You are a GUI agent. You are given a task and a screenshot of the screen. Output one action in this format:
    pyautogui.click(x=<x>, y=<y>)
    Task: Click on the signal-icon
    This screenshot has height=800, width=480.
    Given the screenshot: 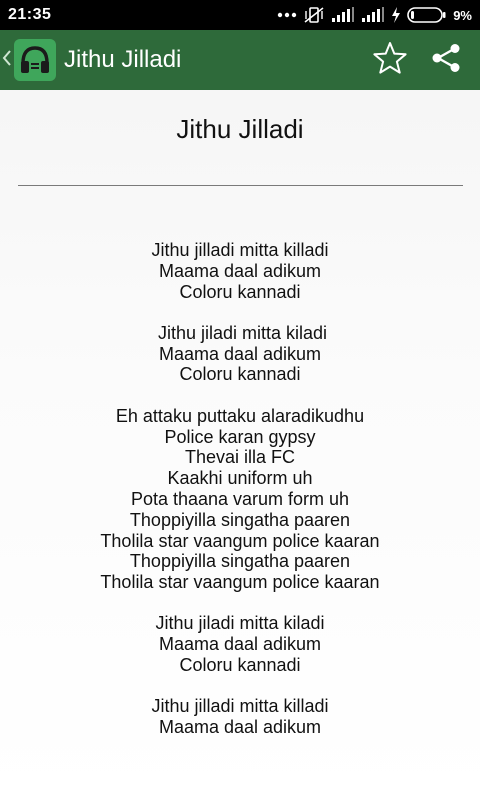 What is the action you would take?
    pyautogui.click(x=343, y=15)
    